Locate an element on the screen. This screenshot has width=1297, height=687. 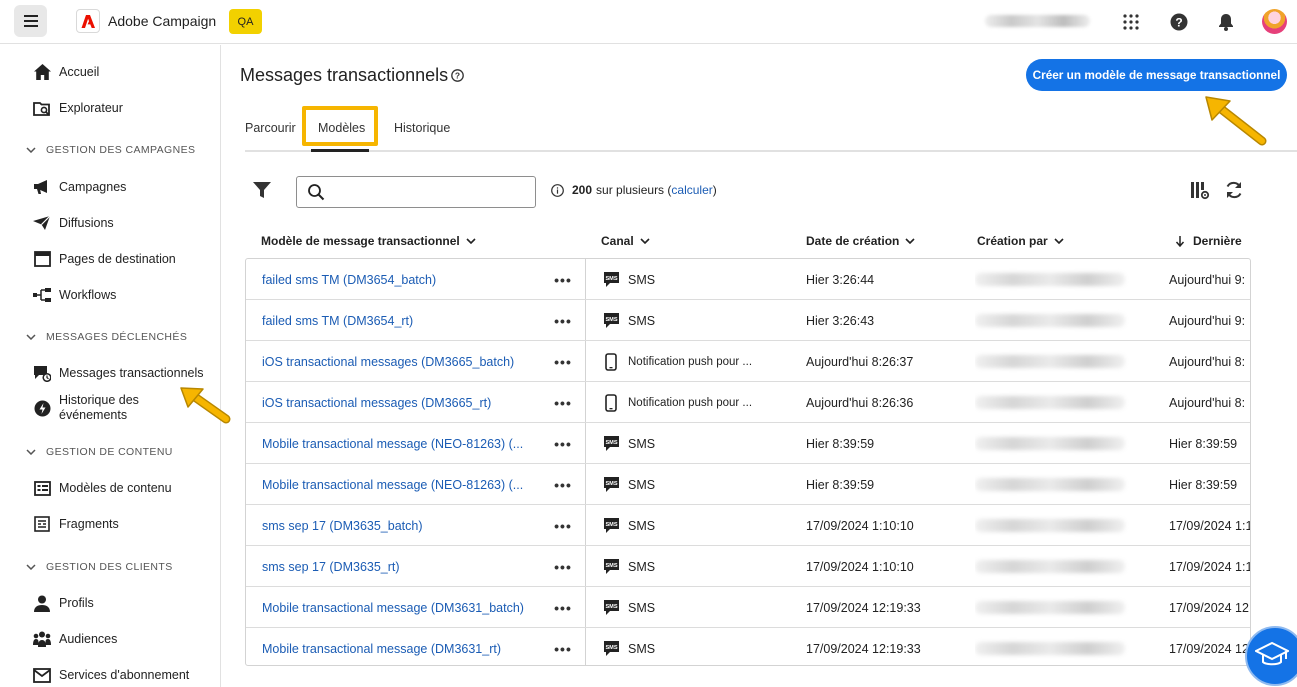
column-header-created-by: Création par is located at coordinates (1020, 241).